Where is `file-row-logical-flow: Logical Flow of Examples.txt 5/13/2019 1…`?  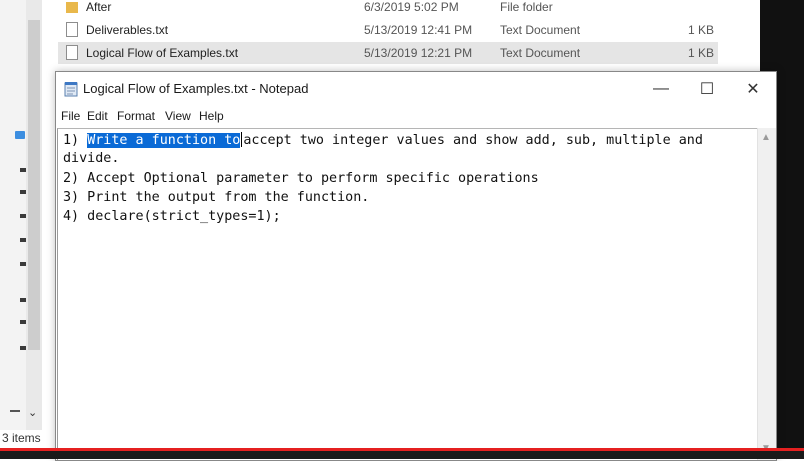 file-row-logical-flow: Logical Flow of Examples.txt 5/13/2019 1… is located at coordinates (388, 53).